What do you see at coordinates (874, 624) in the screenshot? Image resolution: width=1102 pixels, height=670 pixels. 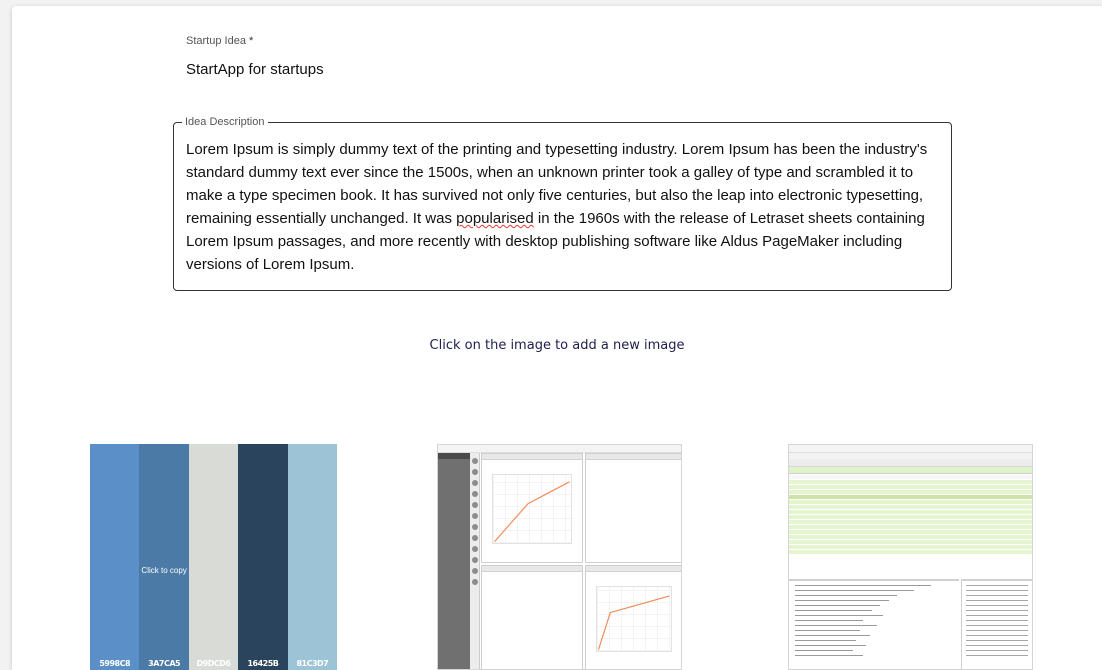 I see `thumb-packet-details` at bounding box center [874, 624].